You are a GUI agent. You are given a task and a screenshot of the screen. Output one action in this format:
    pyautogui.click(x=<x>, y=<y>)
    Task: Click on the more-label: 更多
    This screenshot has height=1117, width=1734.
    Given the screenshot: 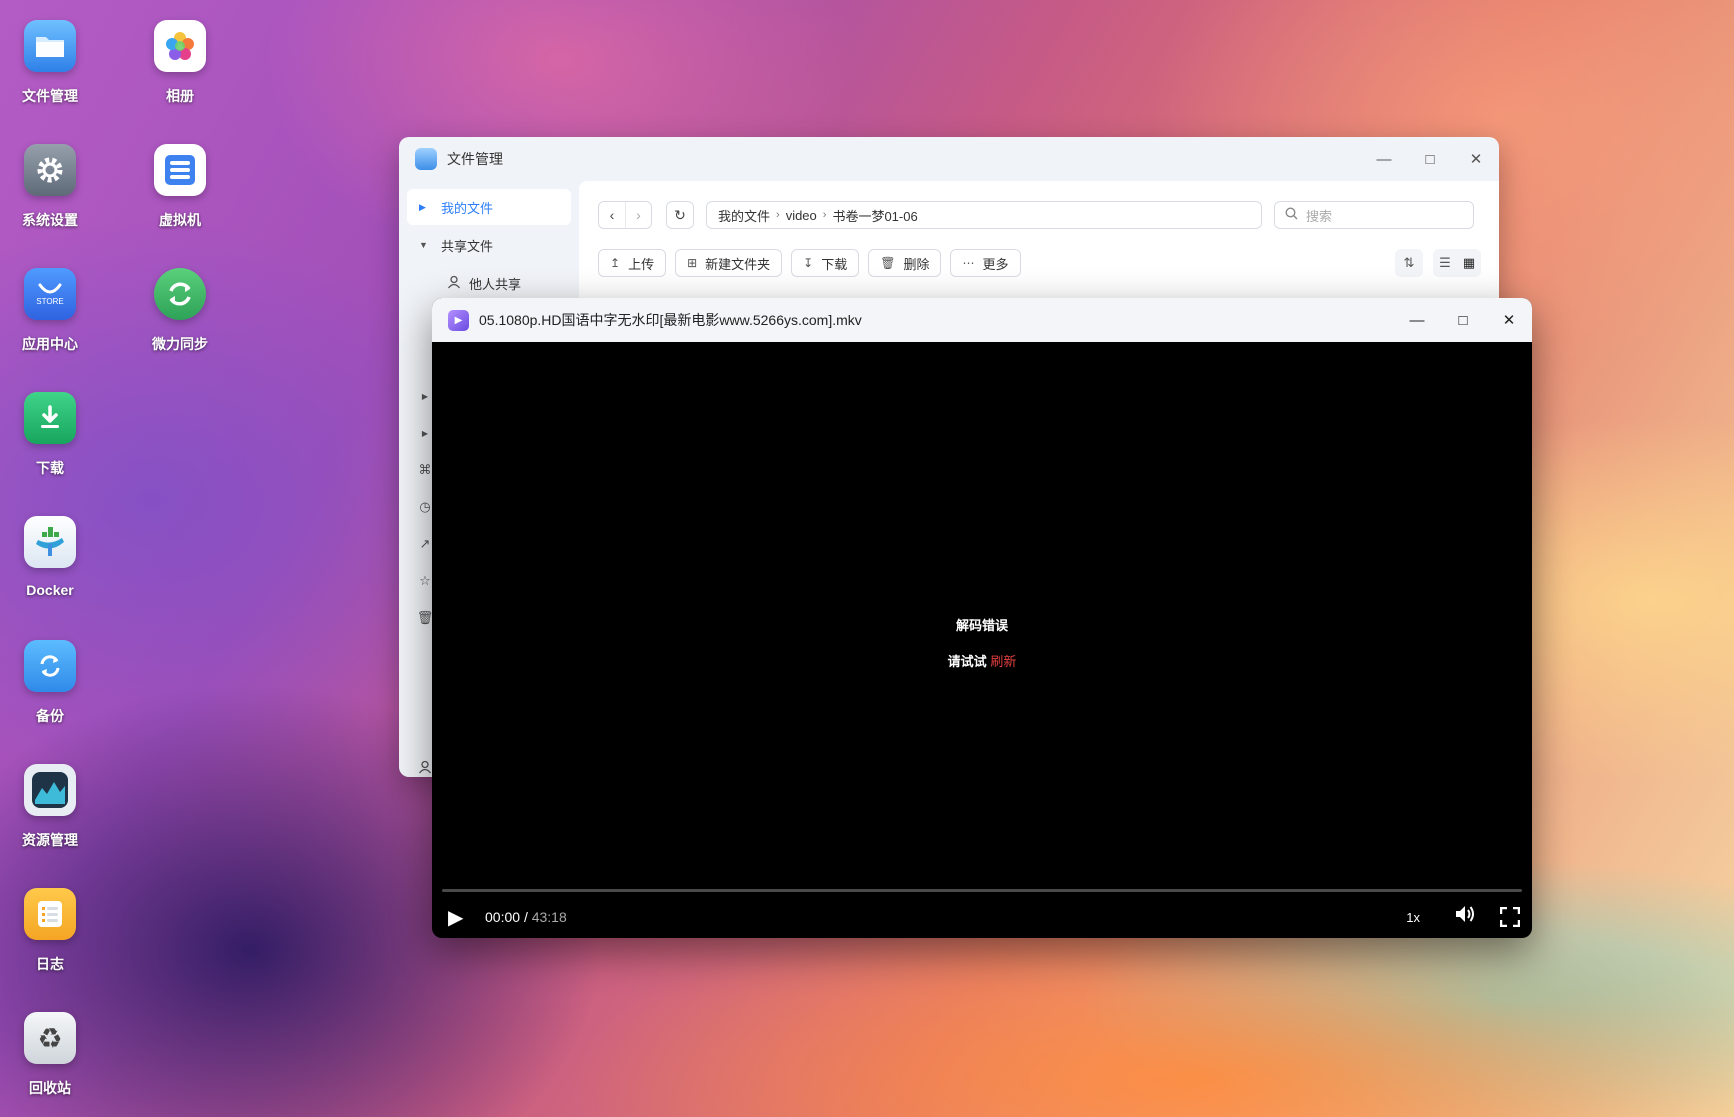 What is the action you would take?
    pyautogui.click(x=995, y=264)
    